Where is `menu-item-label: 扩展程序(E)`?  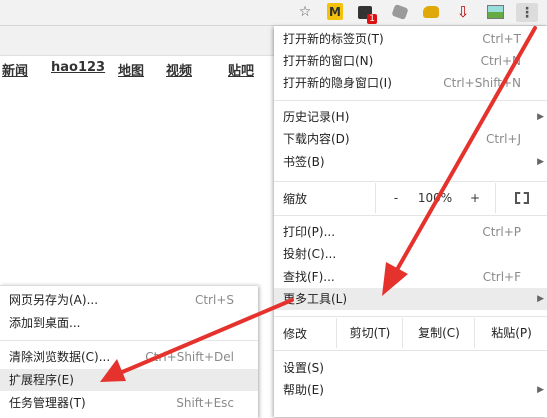 menu-item-label: 扩展程序(E) is located at coordinates (41, 380).